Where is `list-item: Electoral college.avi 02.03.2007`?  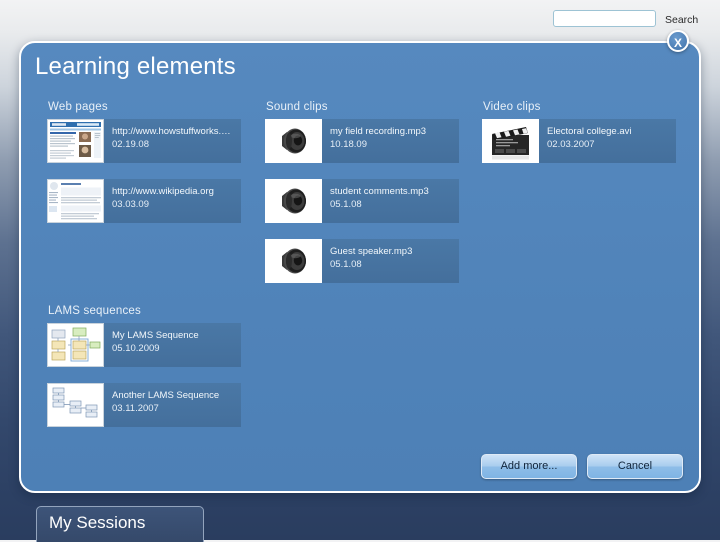
list-item: Electoral college.avi 02.03.2007 is located at coordinates (579, 141).